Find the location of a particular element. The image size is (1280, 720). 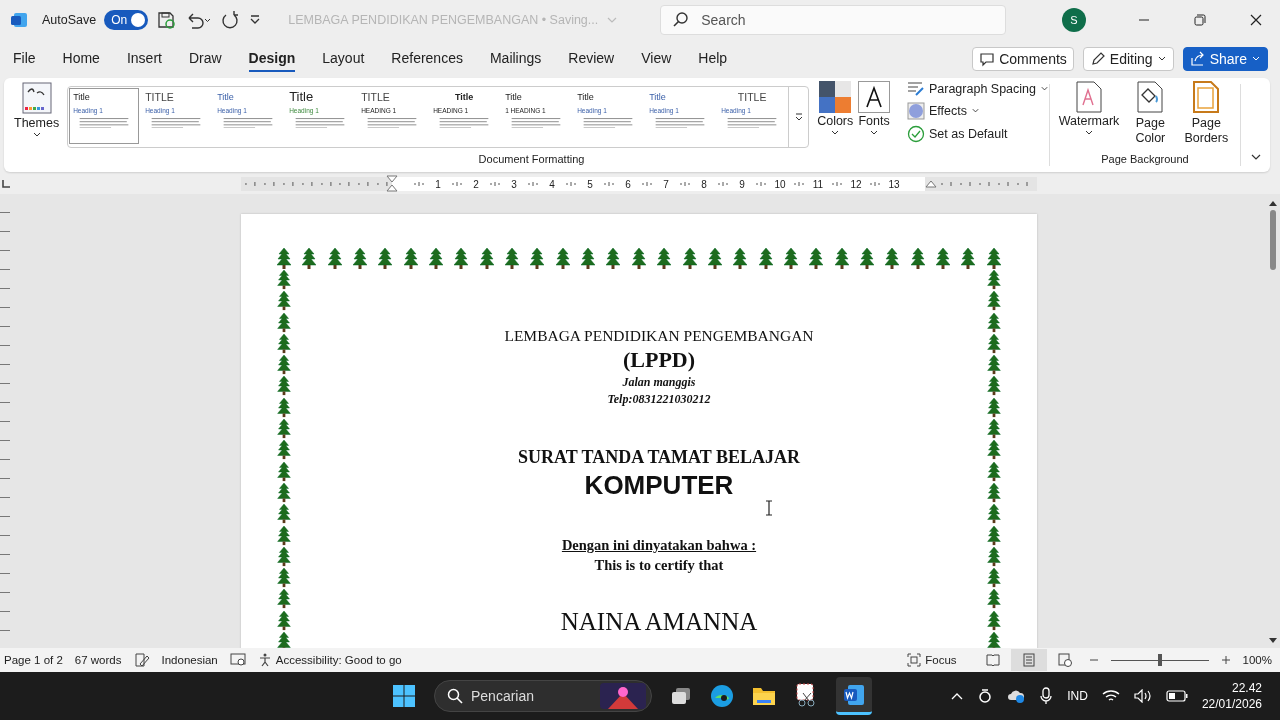

microphone-icon is located at coordinates (1046, 696).